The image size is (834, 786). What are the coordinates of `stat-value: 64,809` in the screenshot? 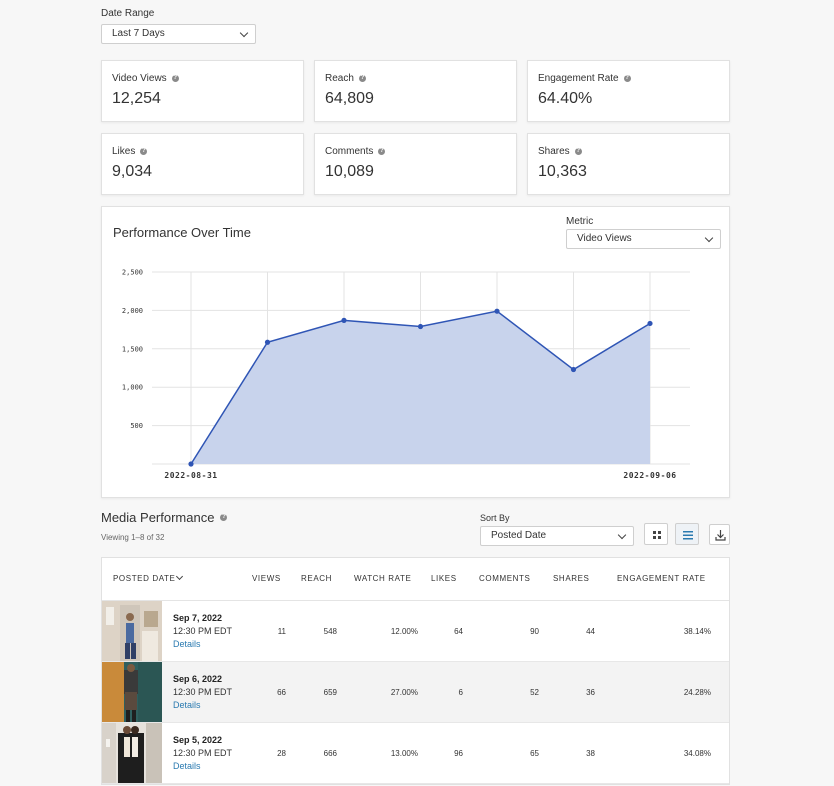 It's located at (349, 98).